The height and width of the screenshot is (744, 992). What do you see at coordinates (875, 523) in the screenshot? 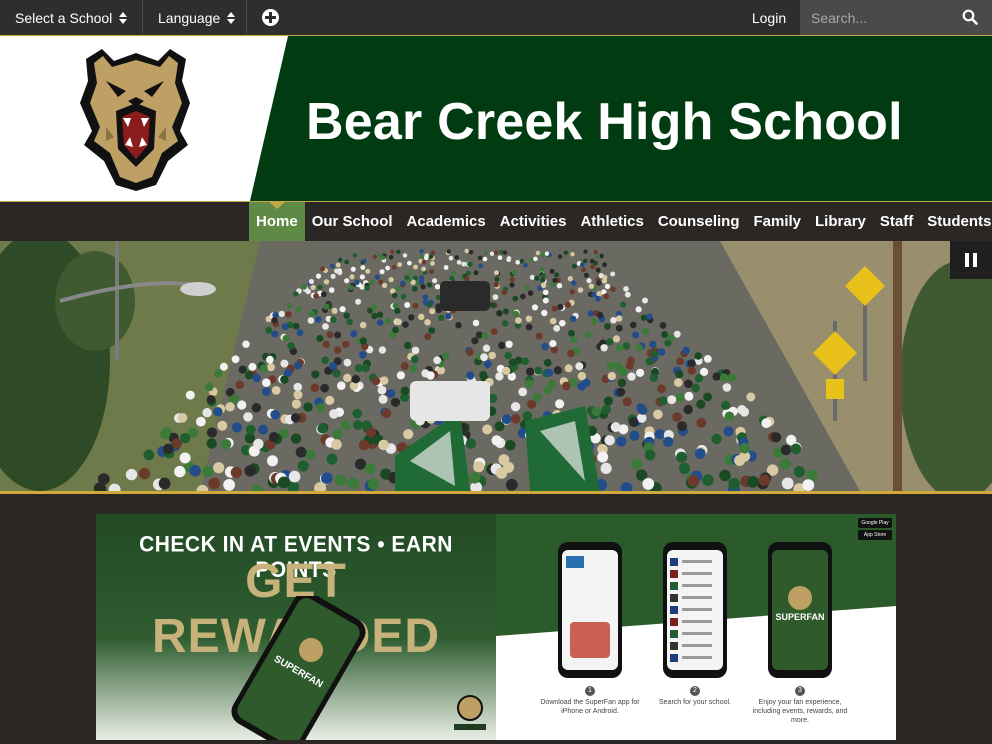
I see `google-play-badge: Google Play` at bounding box center [875, 523].